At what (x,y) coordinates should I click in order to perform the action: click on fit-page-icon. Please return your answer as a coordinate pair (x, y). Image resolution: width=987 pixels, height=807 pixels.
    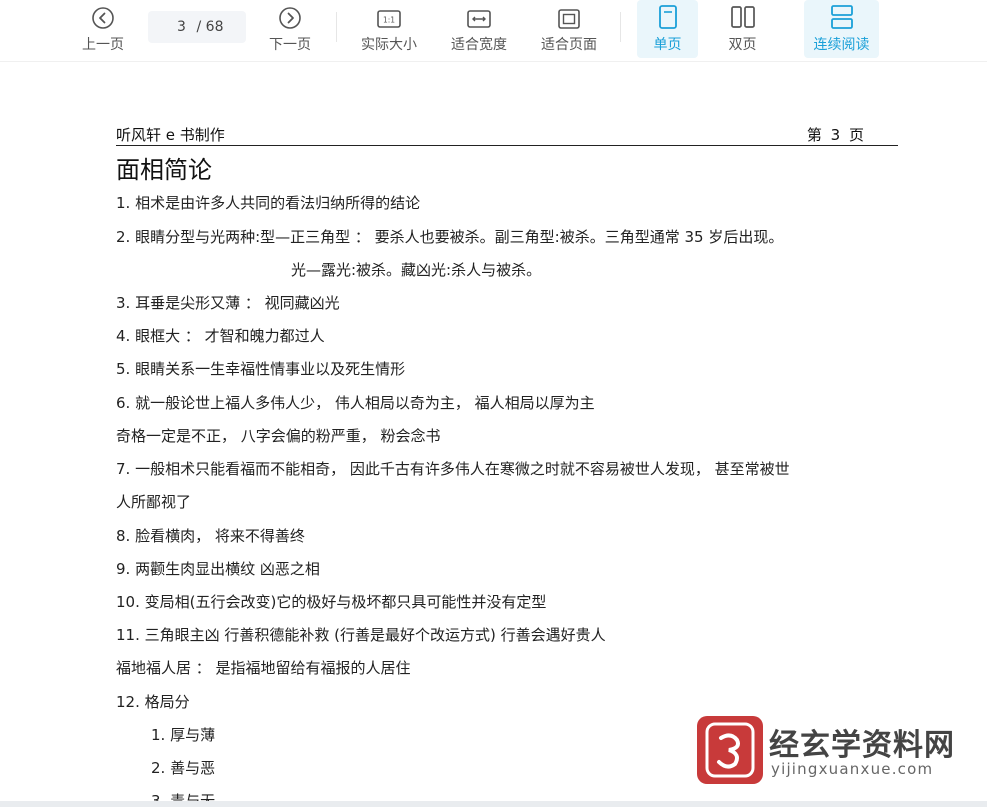
    Looking at the image, I should click on (569, 15).